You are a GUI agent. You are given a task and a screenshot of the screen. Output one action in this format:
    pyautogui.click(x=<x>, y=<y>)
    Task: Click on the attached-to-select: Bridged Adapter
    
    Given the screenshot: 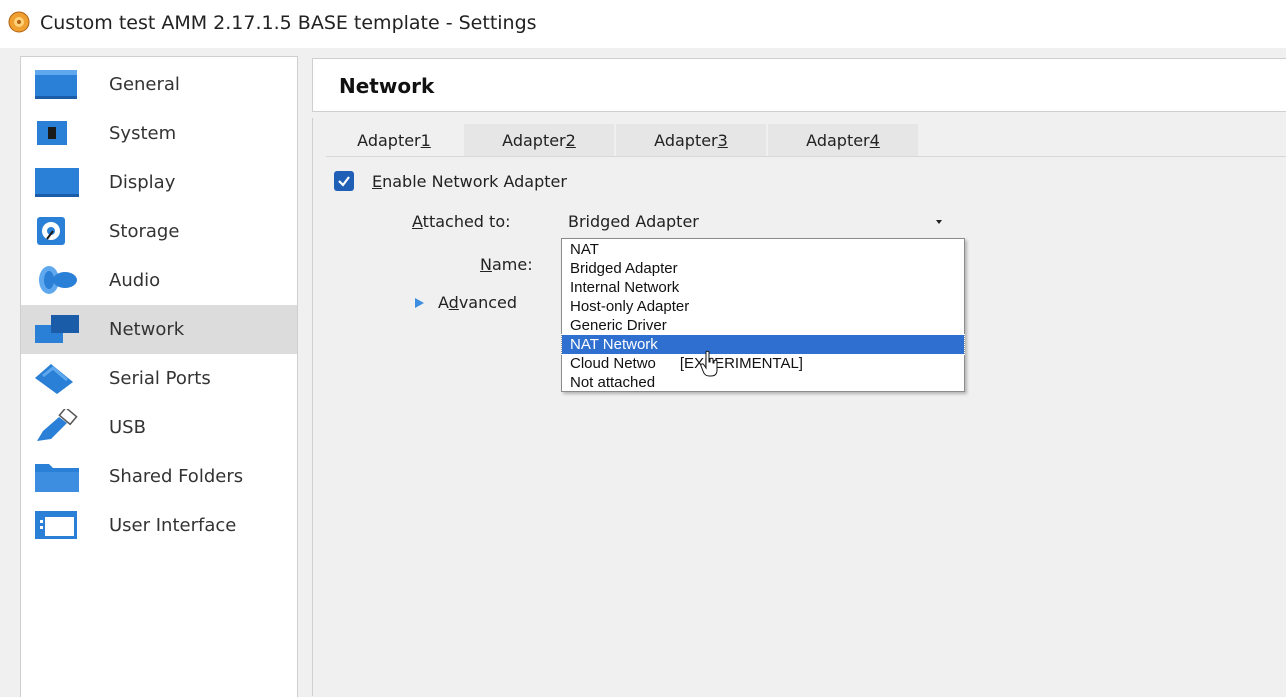 What is the action you would take?
    pyautogui.click(x=633, y=221)
    